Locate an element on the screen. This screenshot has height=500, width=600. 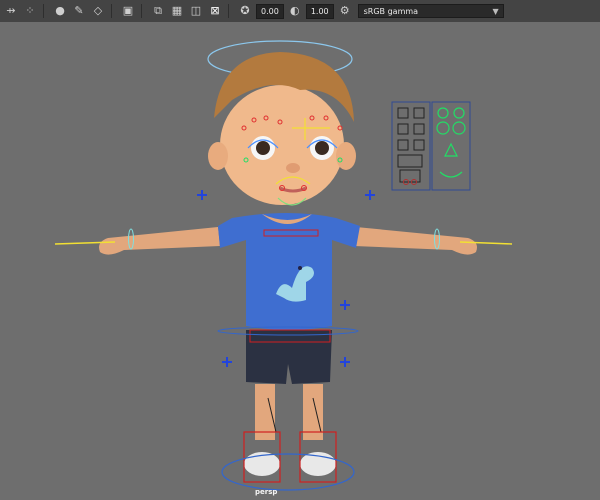
color-space-dropdown: sRGB gamma ▼ is located at coordinates (430, 11).